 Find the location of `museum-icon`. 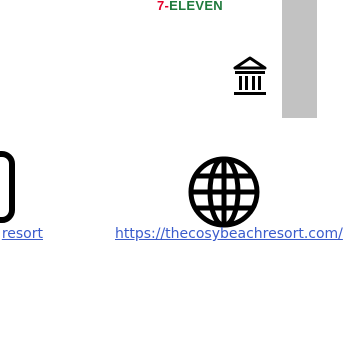

museum-icon is located at coordinates (250, 77).